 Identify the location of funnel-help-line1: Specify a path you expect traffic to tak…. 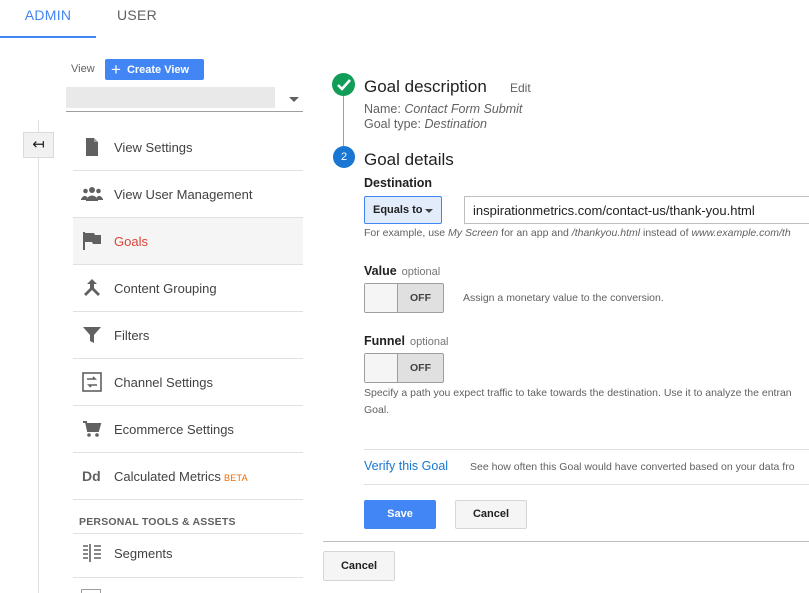
(578, 393).